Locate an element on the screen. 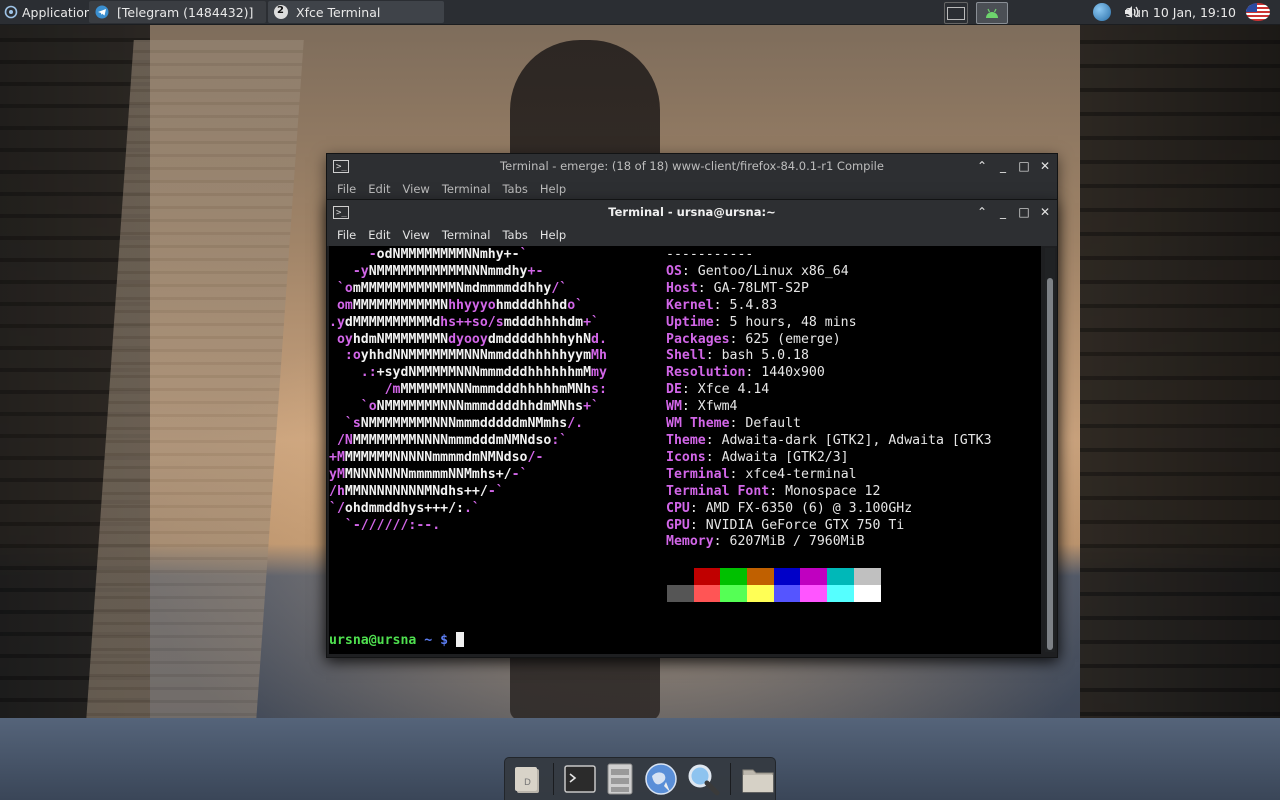 This screenshot has height=800, width=1280. ascii-segment: MMMMMMMMMMMN is located at coordinates (400, 305).